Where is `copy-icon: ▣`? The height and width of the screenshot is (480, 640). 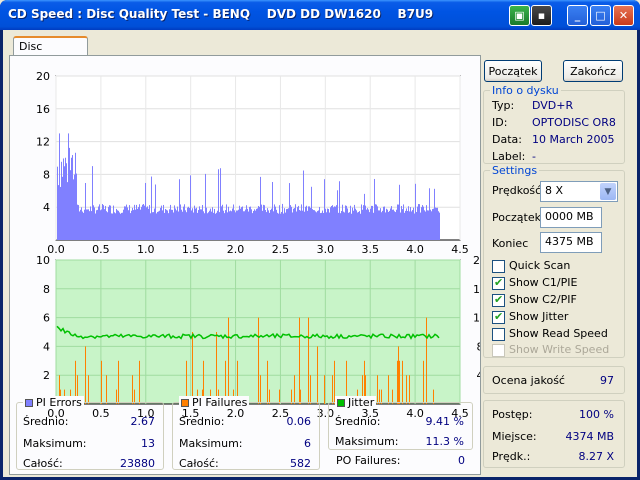
copy-icon: ▣ is located at coordinates (519, 15).